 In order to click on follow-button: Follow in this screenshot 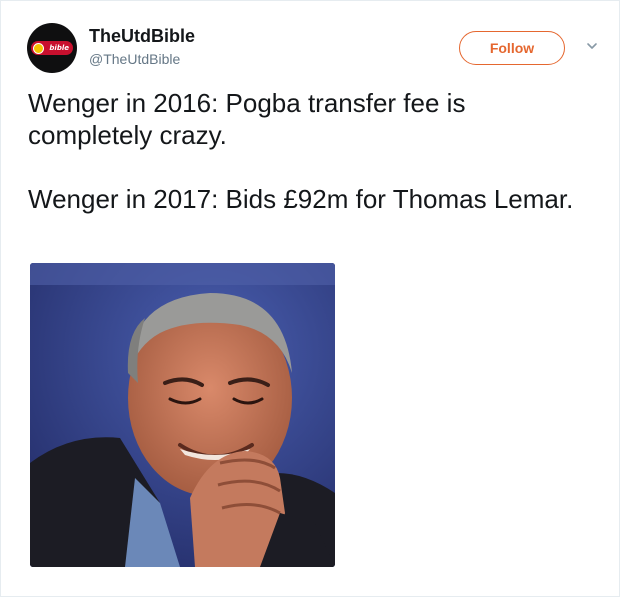, I will do `click(512, 48)`.